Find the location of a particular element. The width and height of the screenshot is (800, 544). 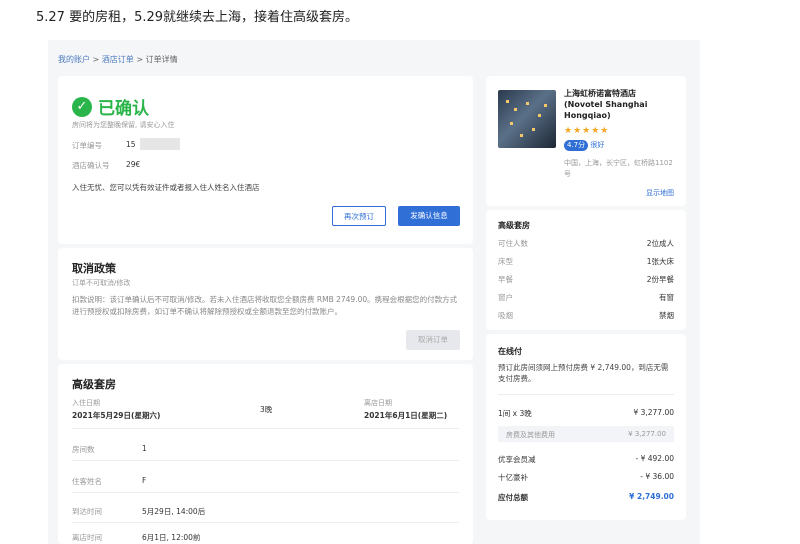

room-info-label: 可住人数 is located at coordinates (513, 243).